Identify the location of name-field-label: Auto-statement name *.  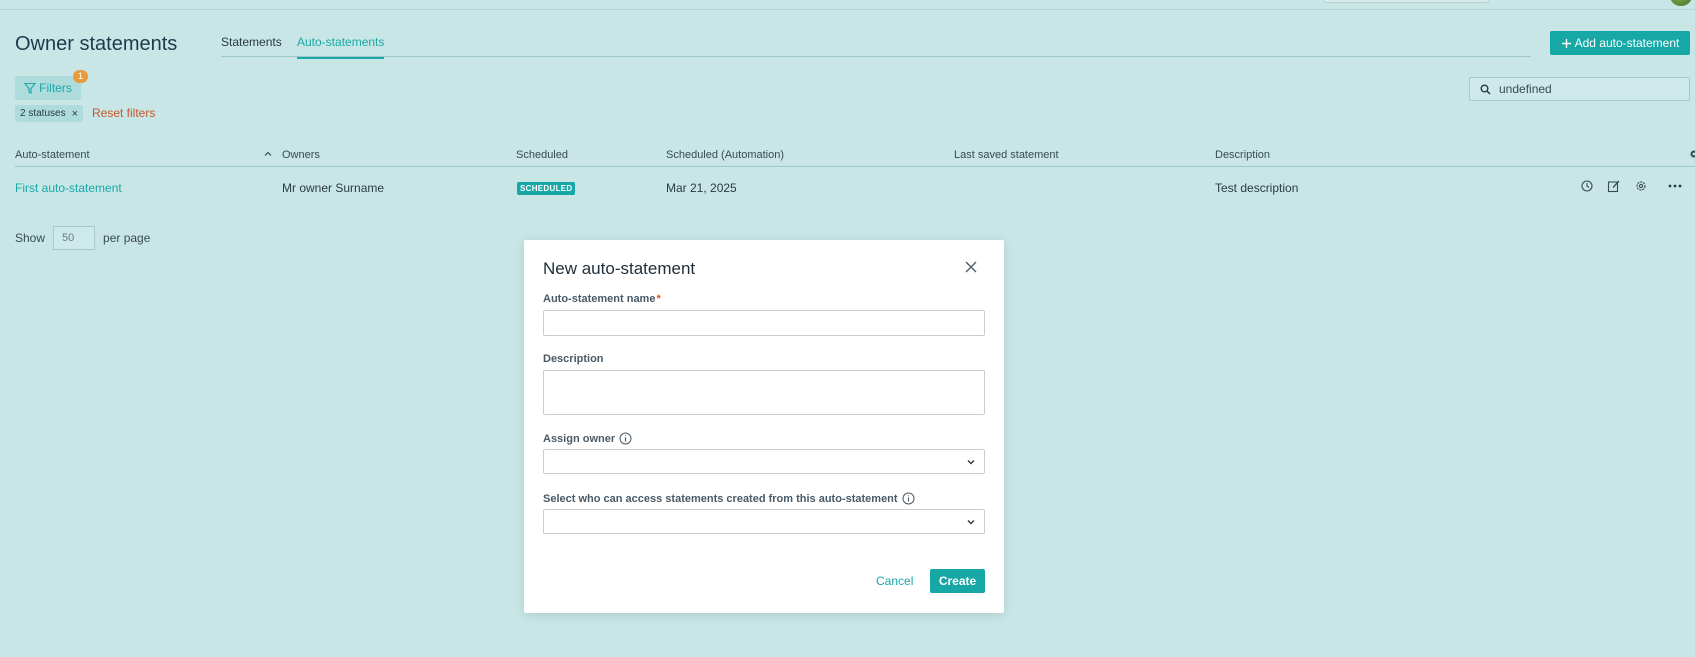
(602, 299).